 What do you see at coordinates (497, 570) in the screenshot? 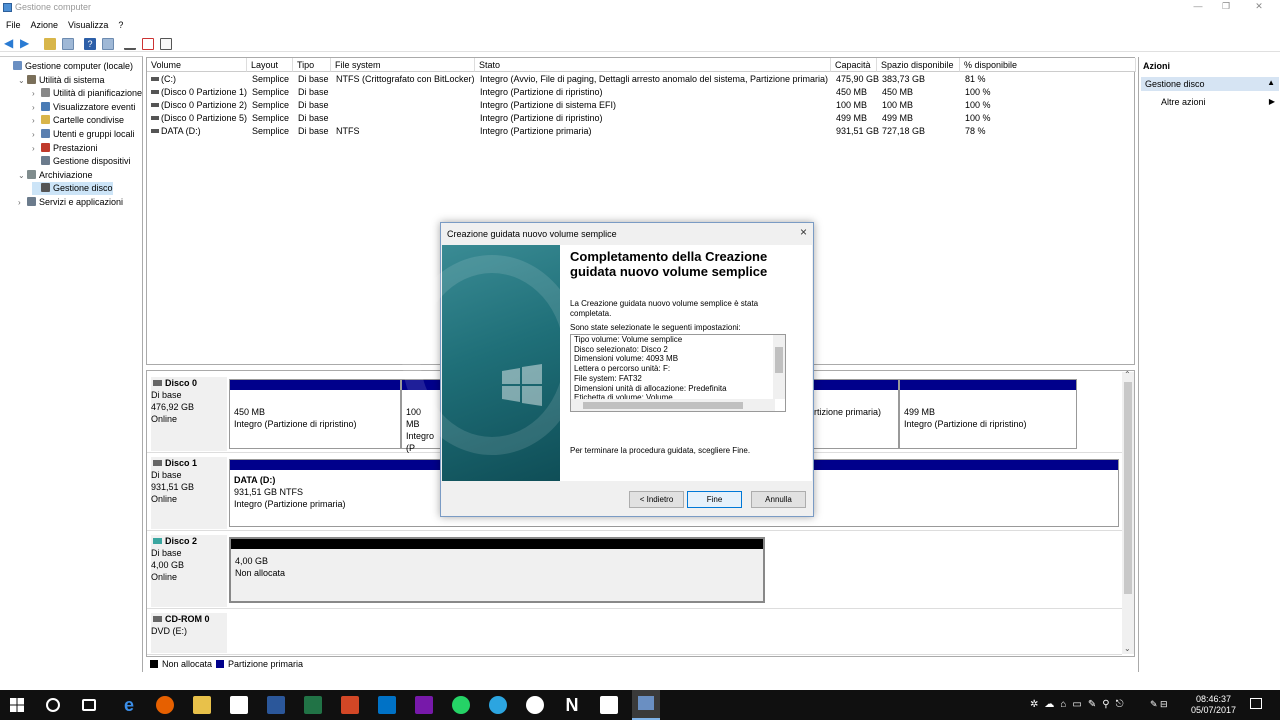
I see `partition-block: 4,00 GB Non allocata` at bounding box center [497, 570].